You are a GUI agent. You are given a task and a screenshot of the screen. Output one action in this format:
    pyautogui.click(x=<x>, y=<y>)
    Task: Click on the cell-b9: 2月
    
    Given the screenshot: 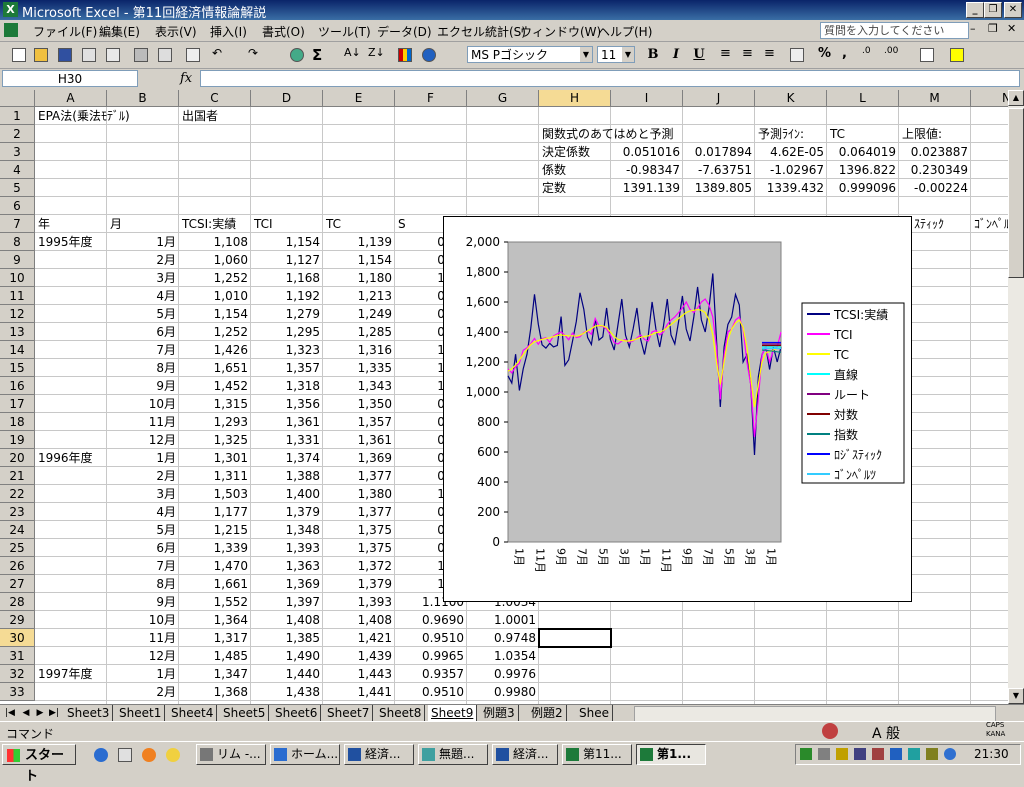 What is the action you would take?
    pyautogui.click(x=143, y=260)
    